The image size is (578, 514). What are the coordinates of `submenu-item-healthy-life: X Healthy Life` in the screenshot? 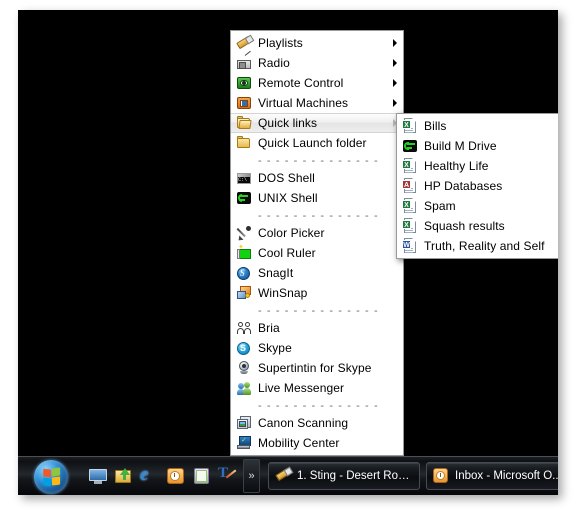 It's located at (477, 166).